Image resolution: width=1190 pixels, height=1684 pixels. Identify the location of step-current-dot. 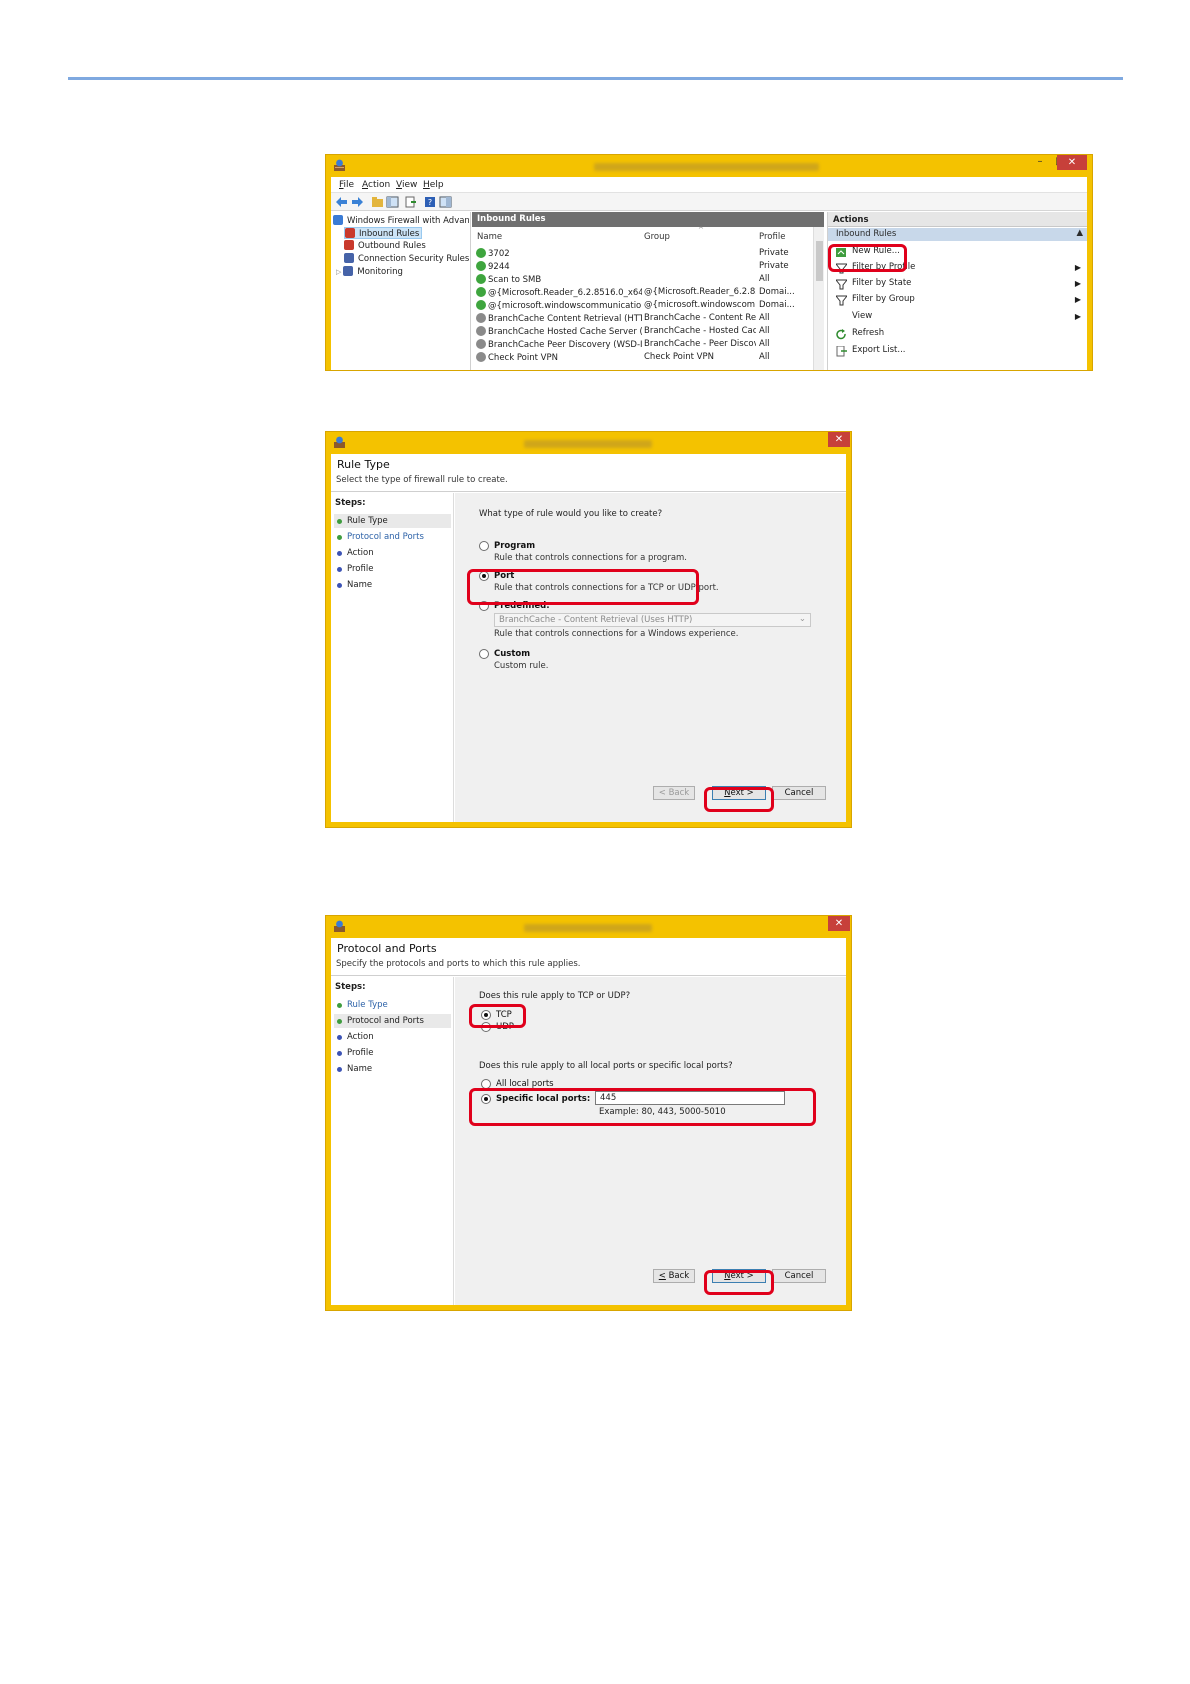
(339, 521).